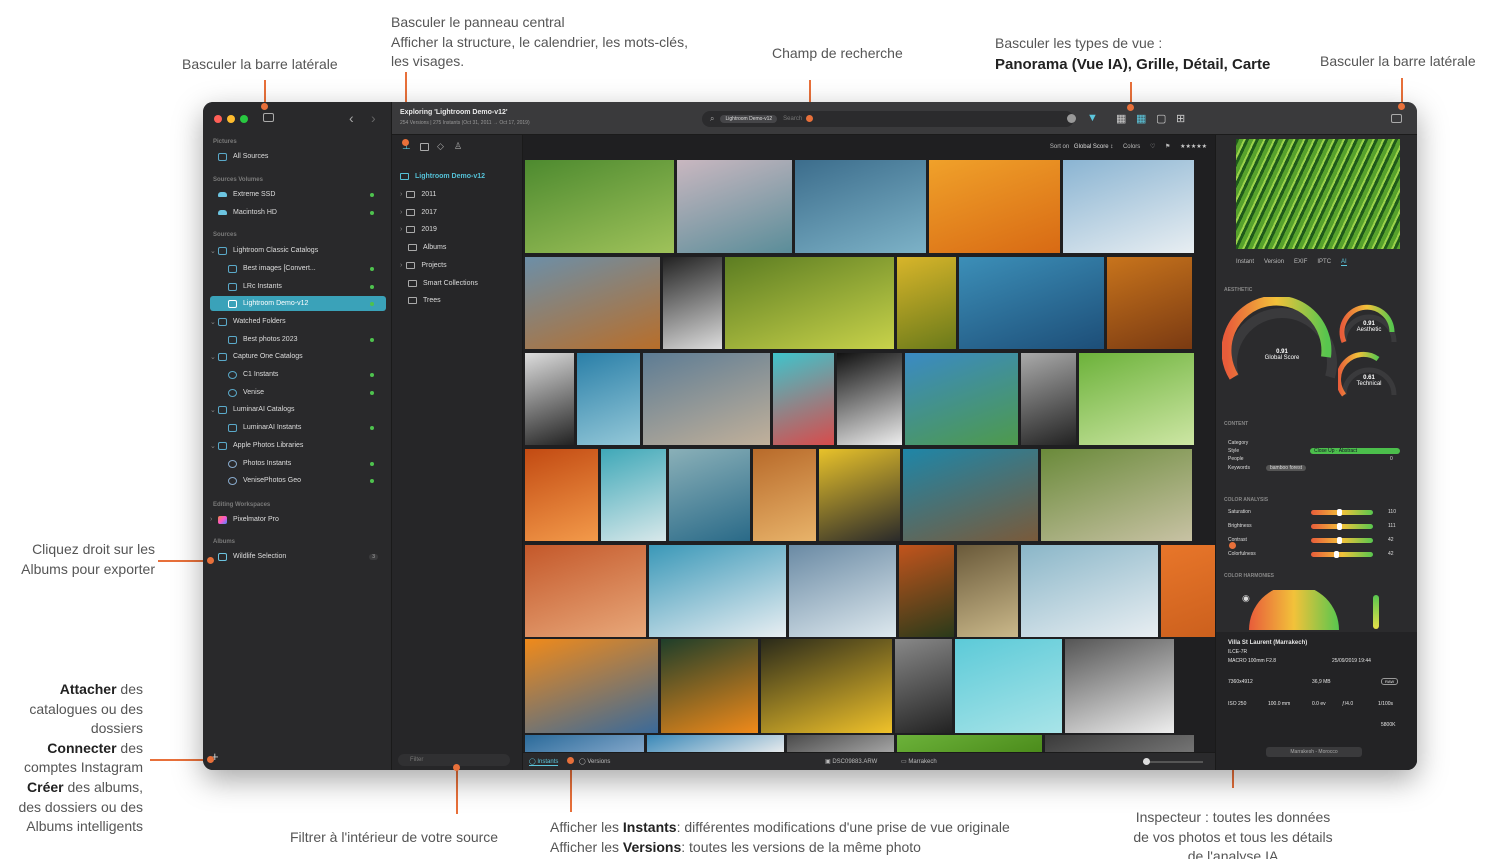 The image size is (1501, 859). What do you see at coordinates (440, 146) in the screenshot?
I see `keywords-tab-icon: ◇` at bounding box center [440, 146].